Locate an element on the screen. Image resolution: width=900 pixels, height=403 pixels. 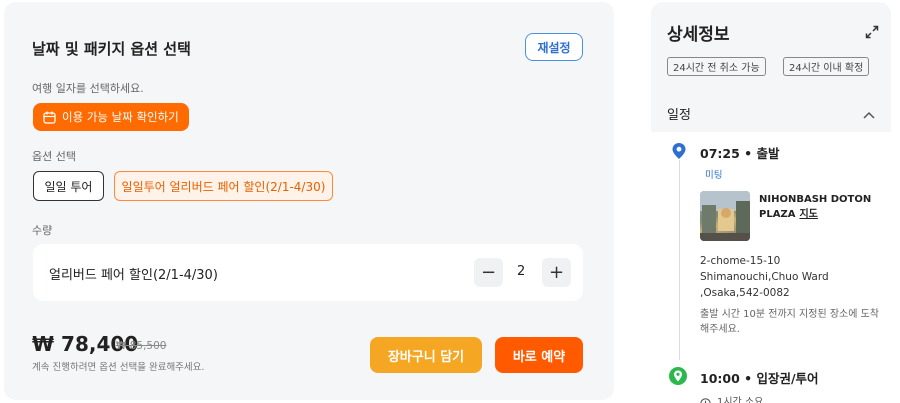
location-pin-icon is located at coordinates (679, 151).